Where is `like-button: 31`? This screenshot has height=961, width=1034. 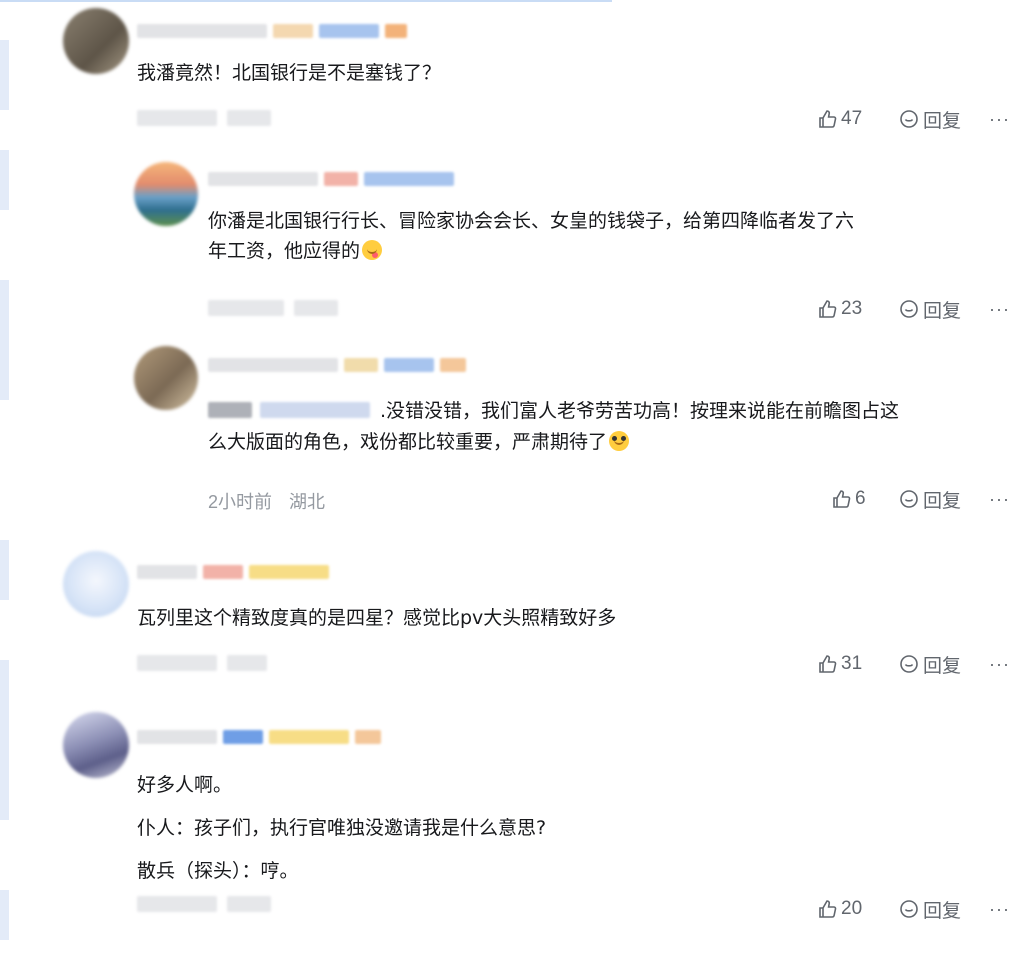
like-button: 31 is located at coordinates (844, 664).